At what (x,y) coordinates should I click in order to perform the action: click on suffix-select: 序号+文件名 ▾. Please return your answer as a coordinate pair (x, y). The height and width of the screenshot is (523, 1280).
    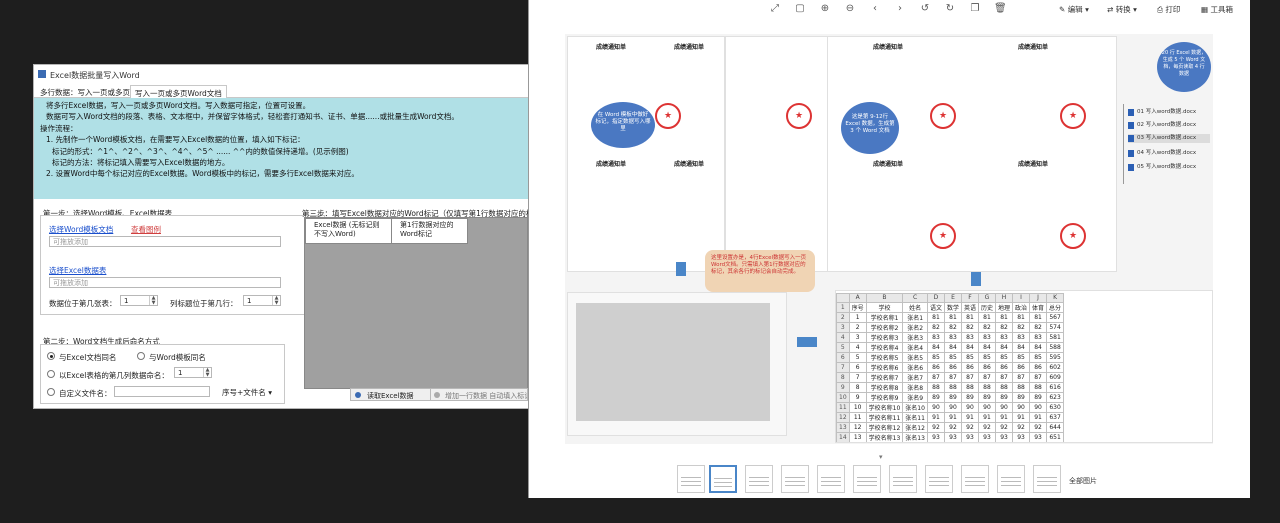
    Looking at the image, I should click on (252, 392).